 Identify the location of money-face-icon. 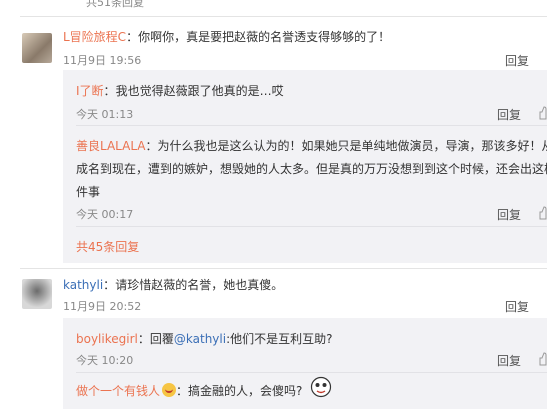
(169, 390).